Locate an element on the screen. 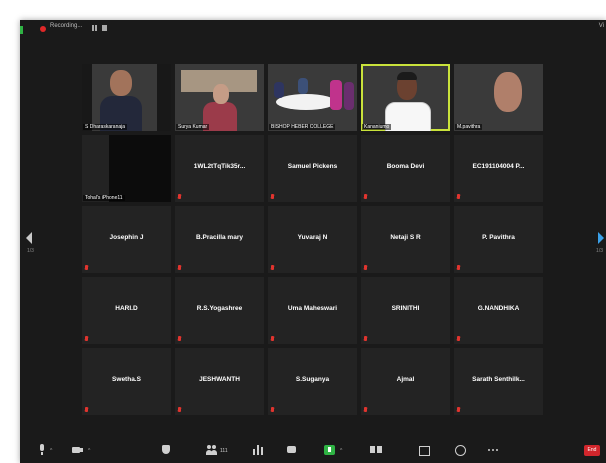 The height and width of the screenshot is (463, 606). participant-name: Swetha.S is located at coordinates (126, 379).